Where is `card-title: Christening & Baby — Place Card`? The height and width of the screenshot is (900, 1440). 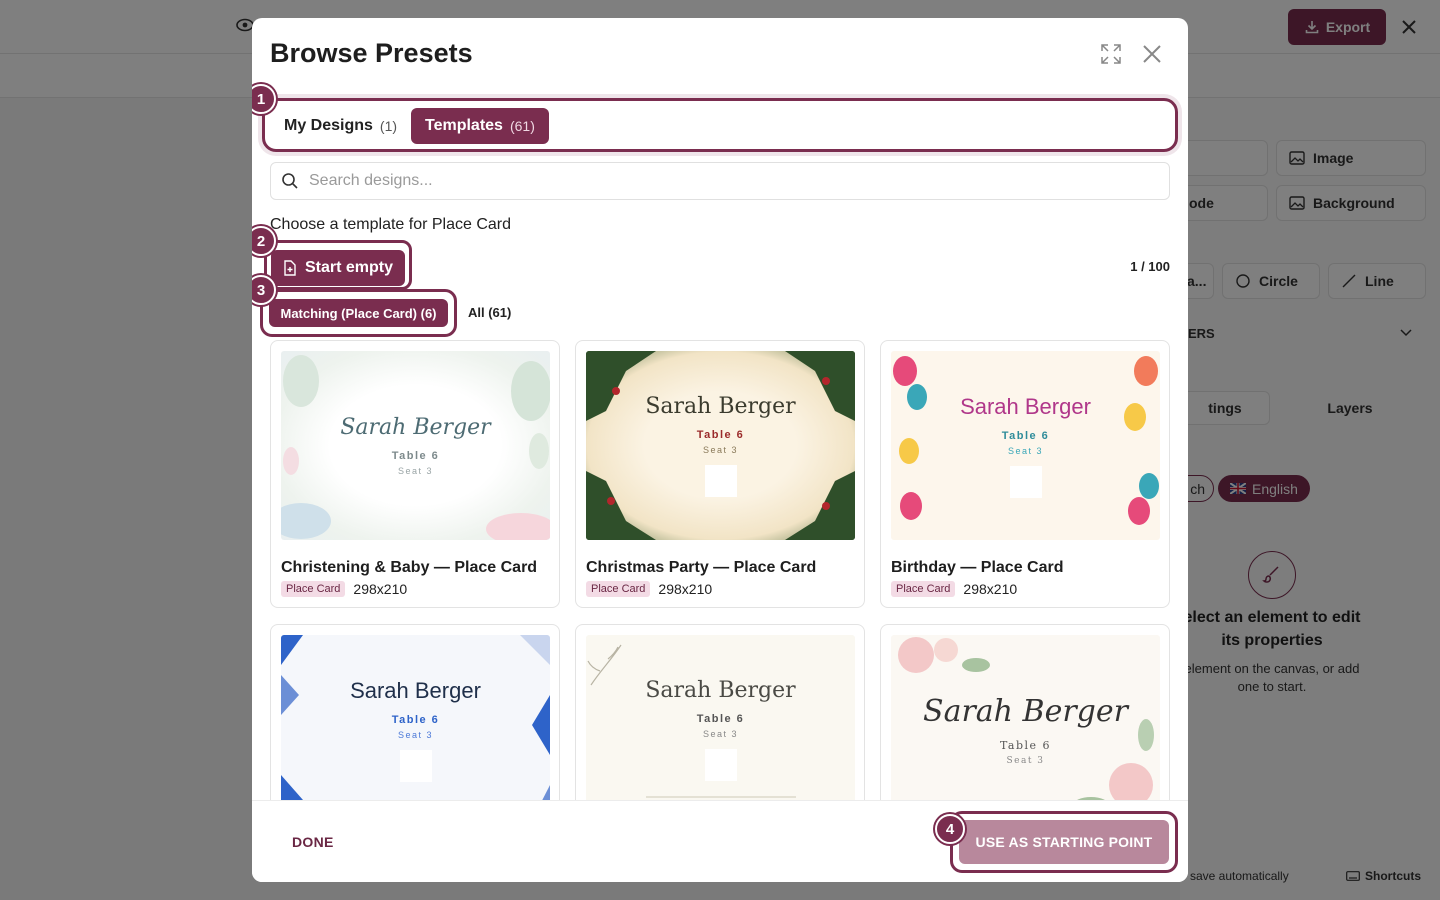
card-title: Christening & Baby — Place Card is located at coordinates (409, 567).